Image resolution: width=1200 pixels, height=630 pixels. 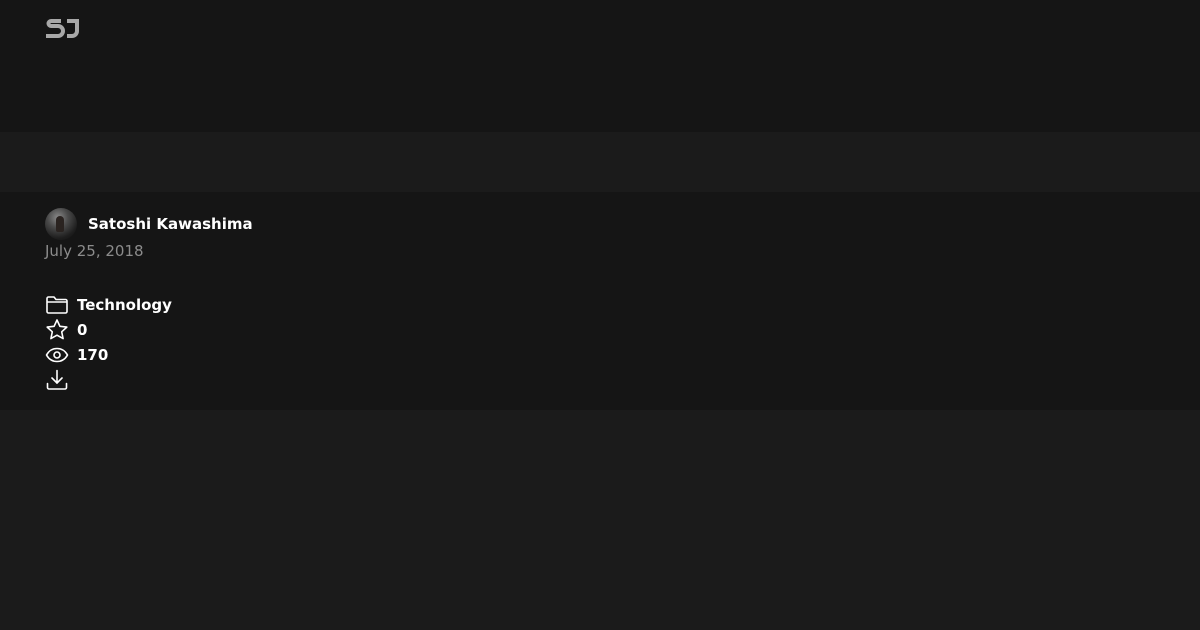 What do you see at coordinates (124, 305) in the screenshot?
I see `category-label: Technology` at bounding box center [124, 305].